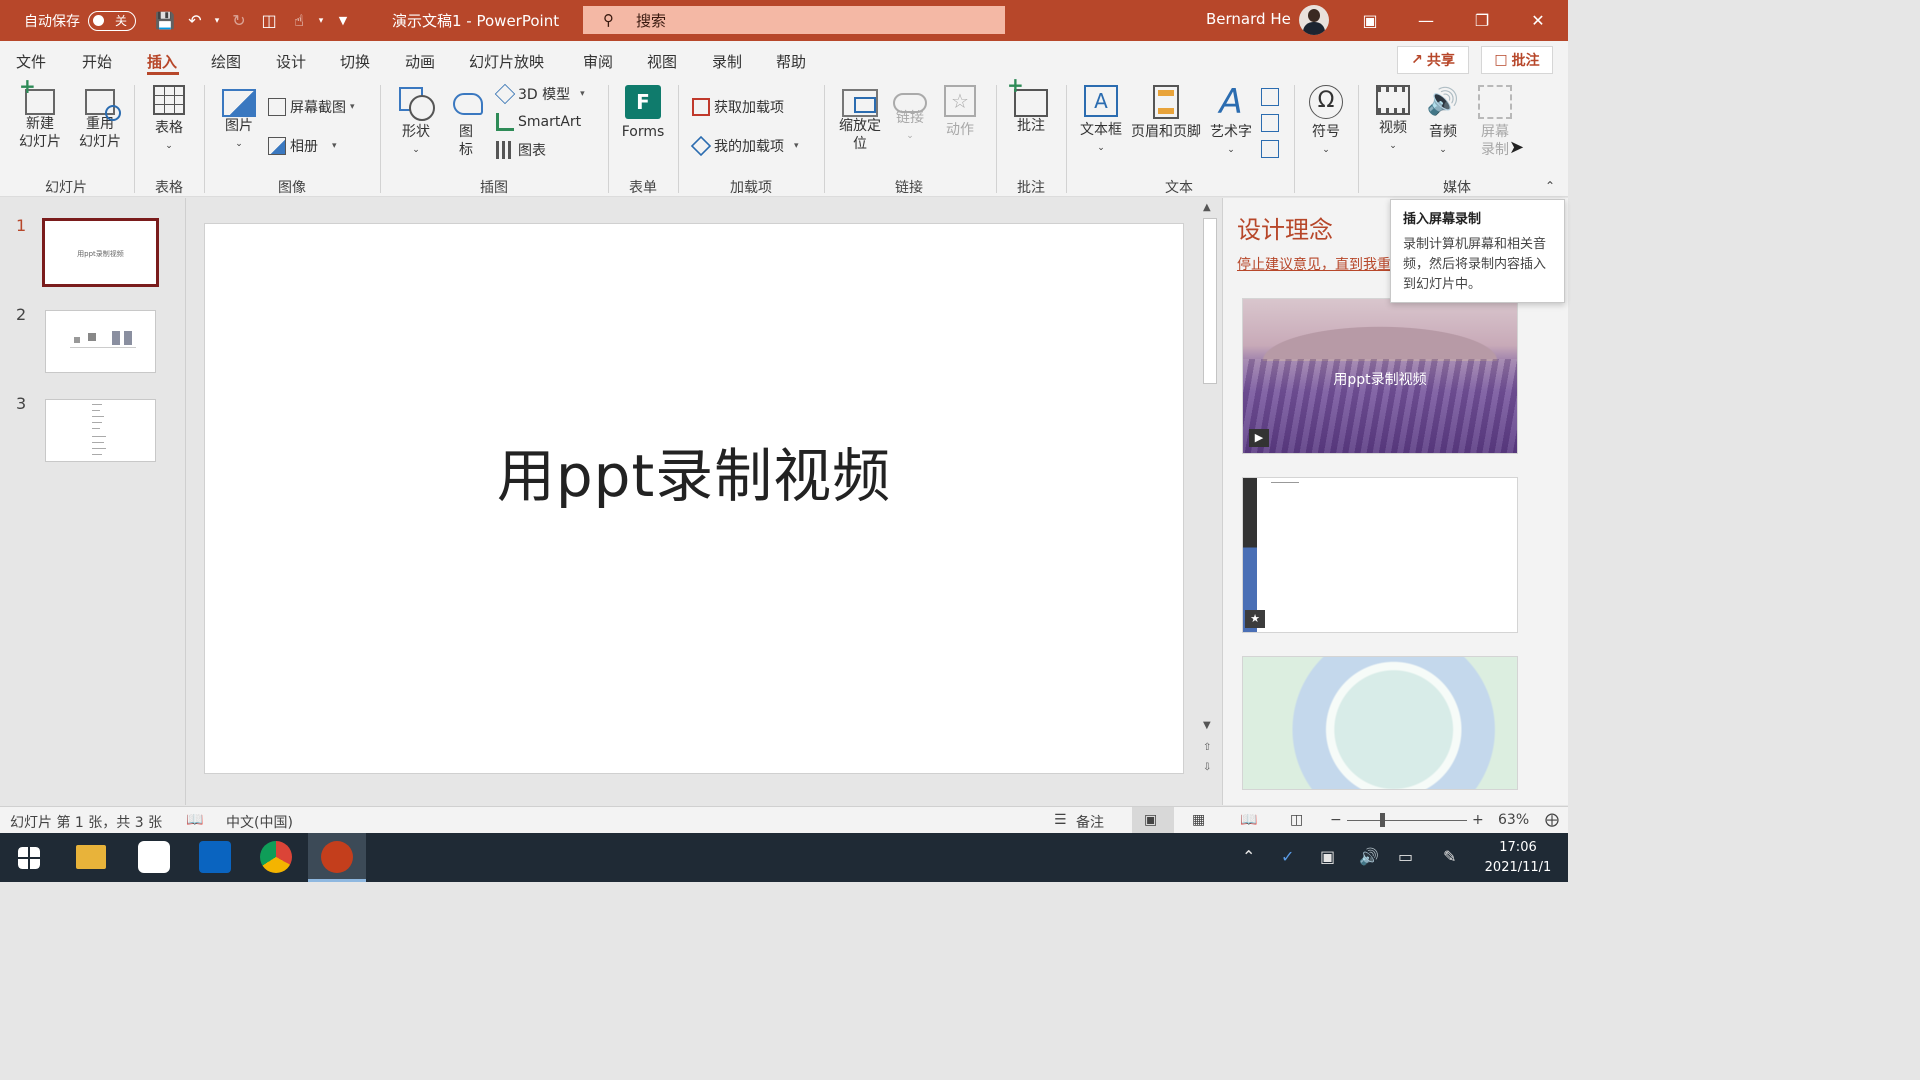  What do you see at coordinates (506, 61) in the screenshot?
I see `tab-slideshow: 幻灯片放映` at bounding box center [506, 61].